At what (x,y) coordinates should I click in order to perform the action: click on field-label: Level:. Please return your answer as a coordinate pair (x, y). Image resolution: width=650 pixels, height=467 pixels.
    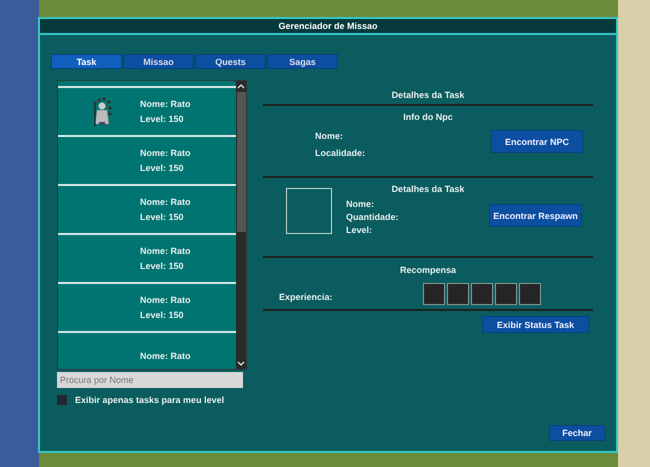
    Looking at the image, I should click on (360, 230).